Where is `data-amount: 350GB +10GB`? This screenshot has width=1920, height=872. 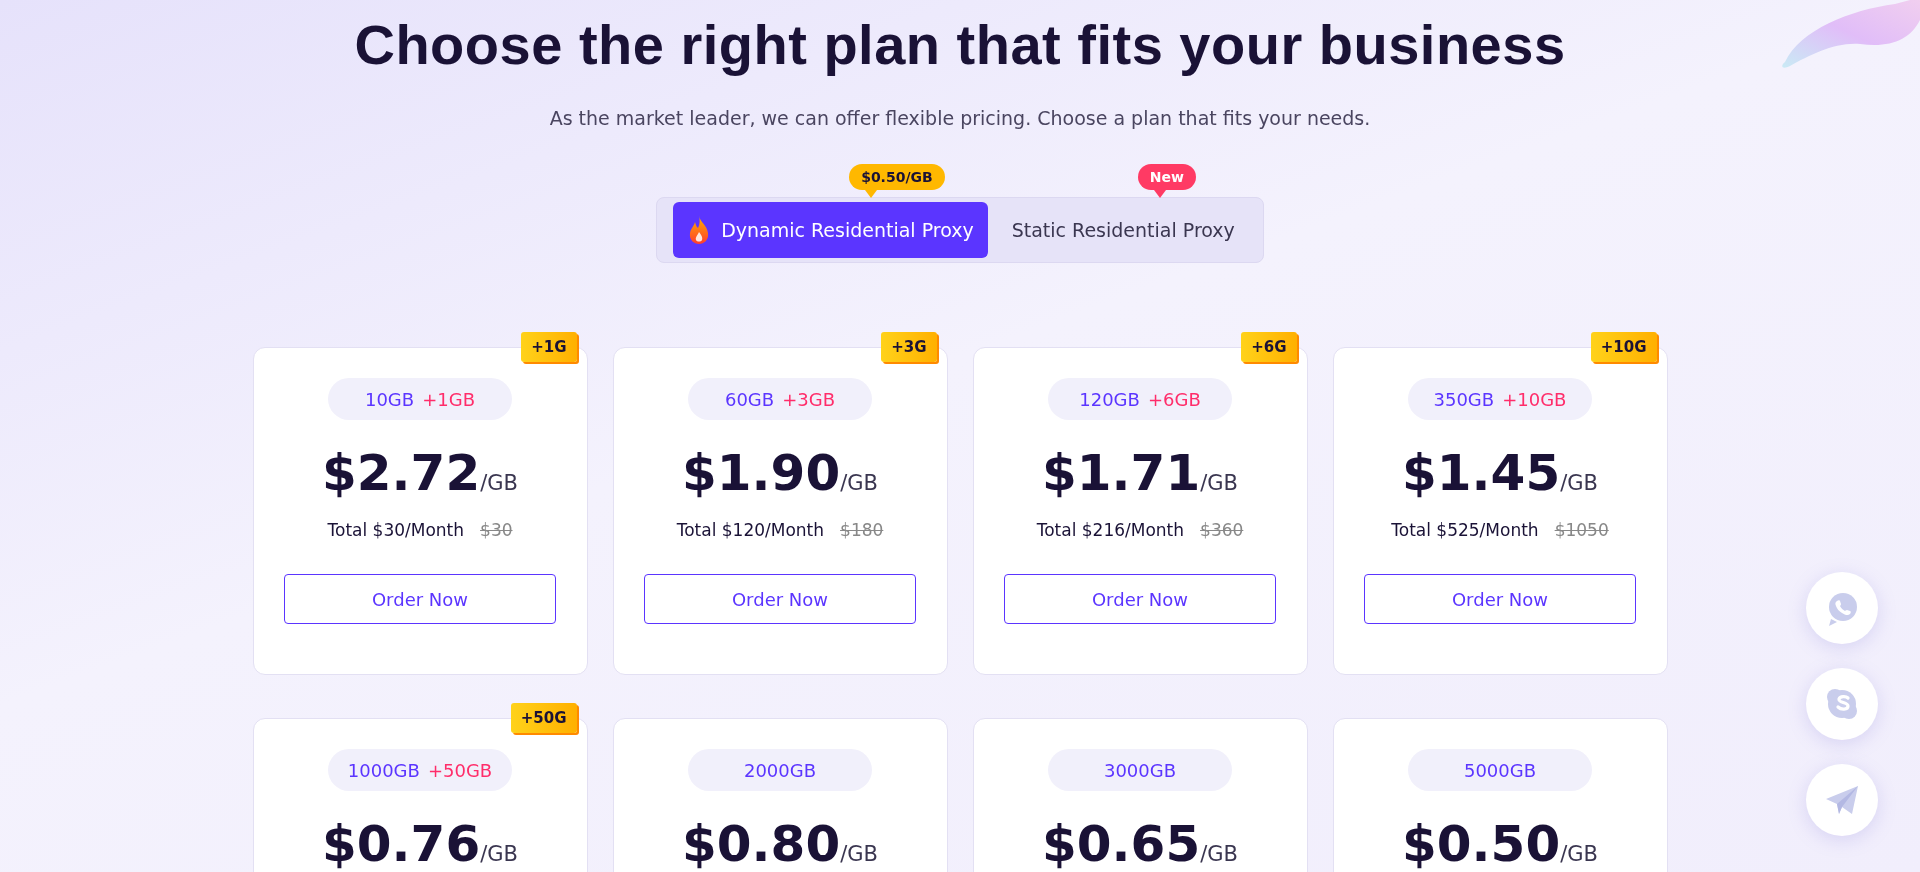 data-amount: 350GB +10GB is located at coordinates (1500, 399).